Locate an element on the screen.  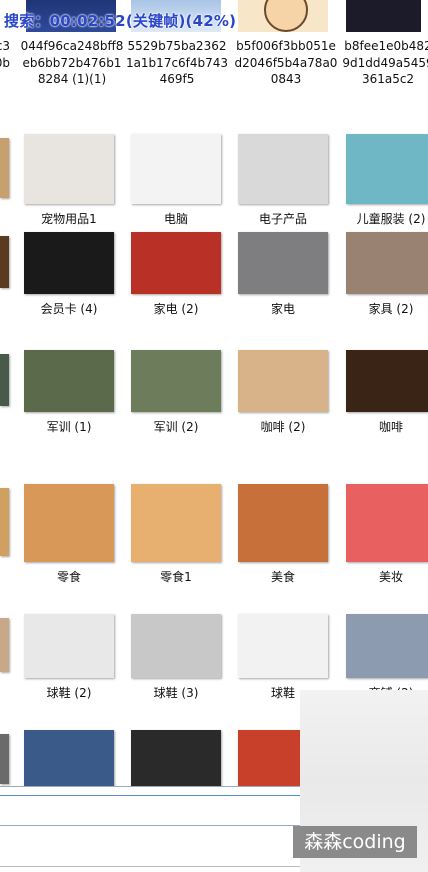
file-name-top-2: 5529b75ba23621a1b17c6f4b743469f5 is located at coordinates (177, 63).